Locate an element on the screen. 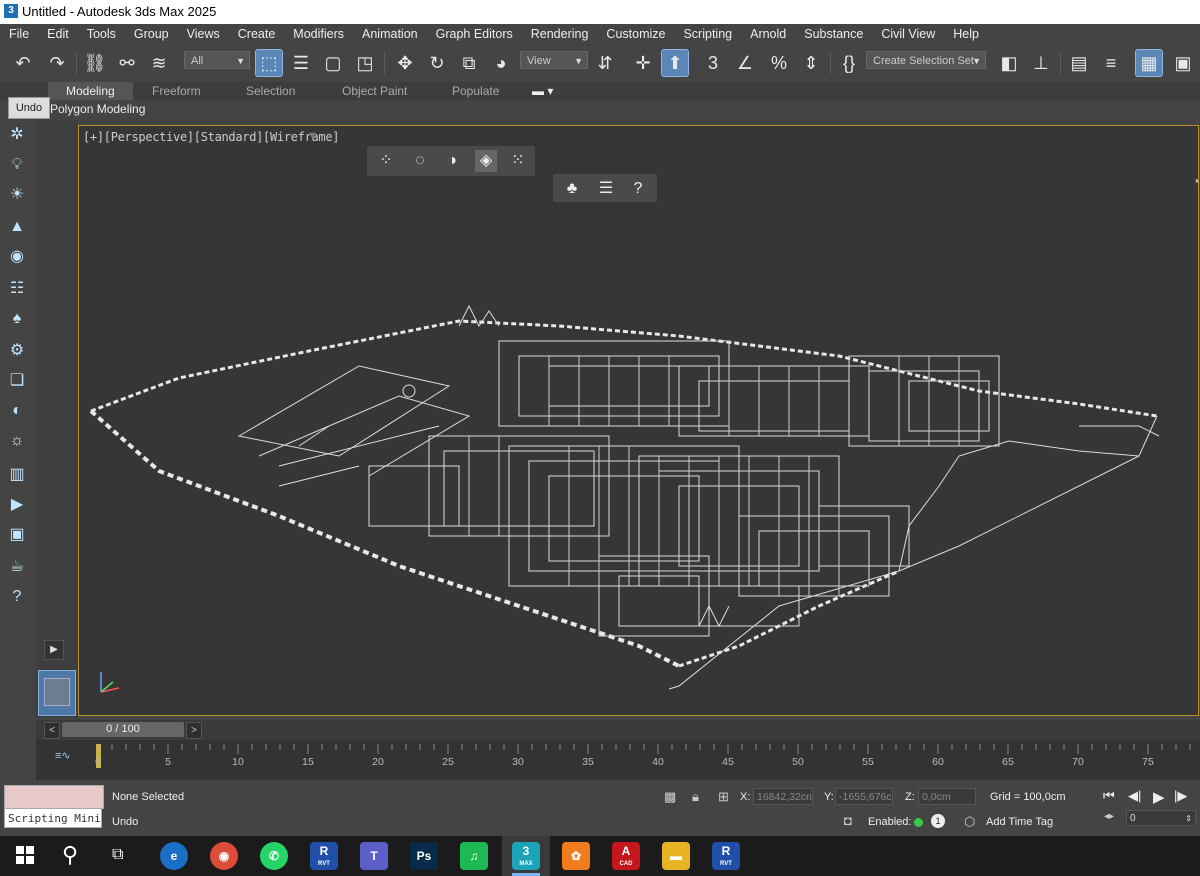 This screenshot has width=1200, height=876. play-icon: ▶ is located at coordinates (1159, 797).